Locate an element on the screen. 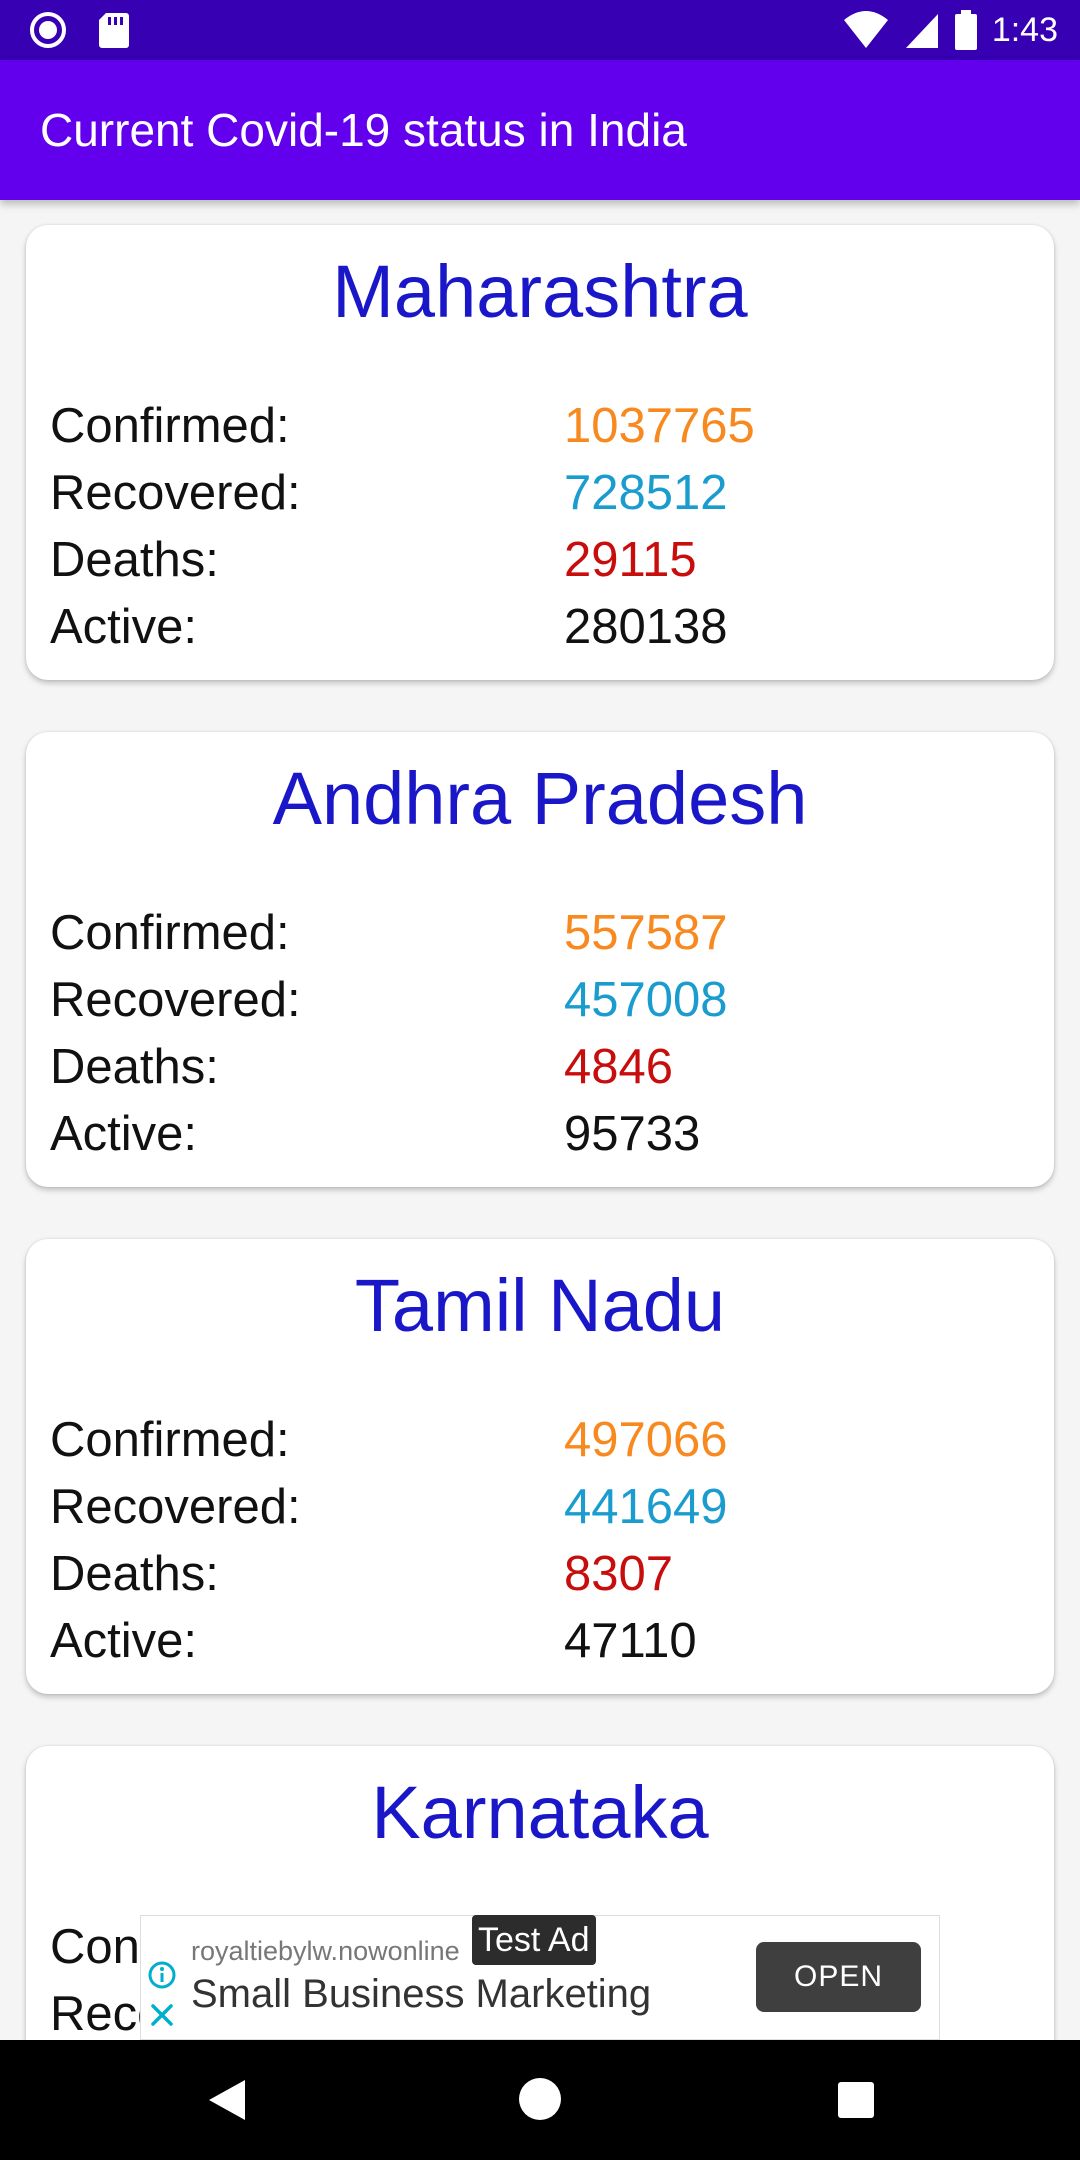 This screenshot has height=2160, width=1080. confirmed-value: 1037765 is located at coordinates (659, 426).